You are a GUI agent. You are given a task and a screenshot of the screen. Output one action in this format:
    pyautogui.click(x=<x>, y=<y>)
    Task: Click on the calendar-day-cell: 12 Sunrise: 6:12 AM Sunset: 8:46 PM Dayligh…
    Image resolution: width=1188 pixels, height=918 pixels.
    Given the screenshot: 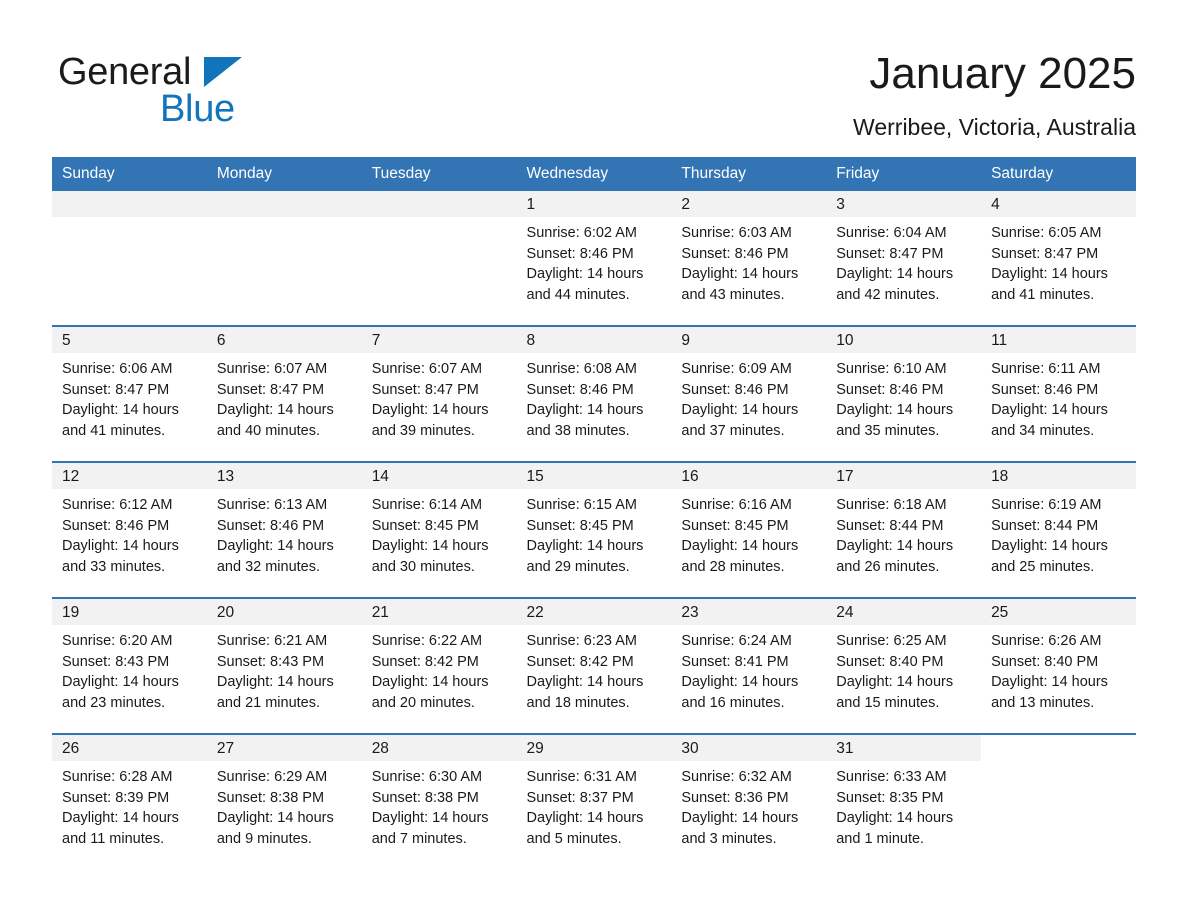 What is the action you would take?
    pyautogui.click(x=129, y=529)
    